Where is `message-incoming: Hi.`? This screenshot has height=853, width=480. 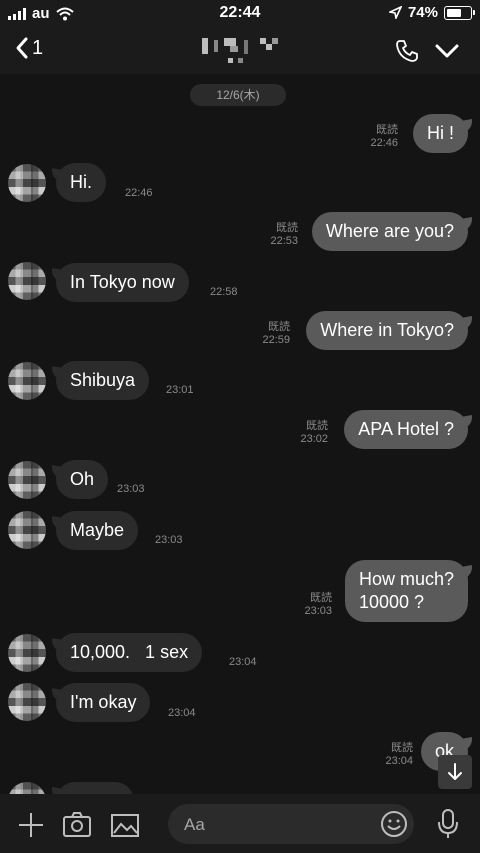 message-incoming: Hi. is located at coordinates (81, 182).